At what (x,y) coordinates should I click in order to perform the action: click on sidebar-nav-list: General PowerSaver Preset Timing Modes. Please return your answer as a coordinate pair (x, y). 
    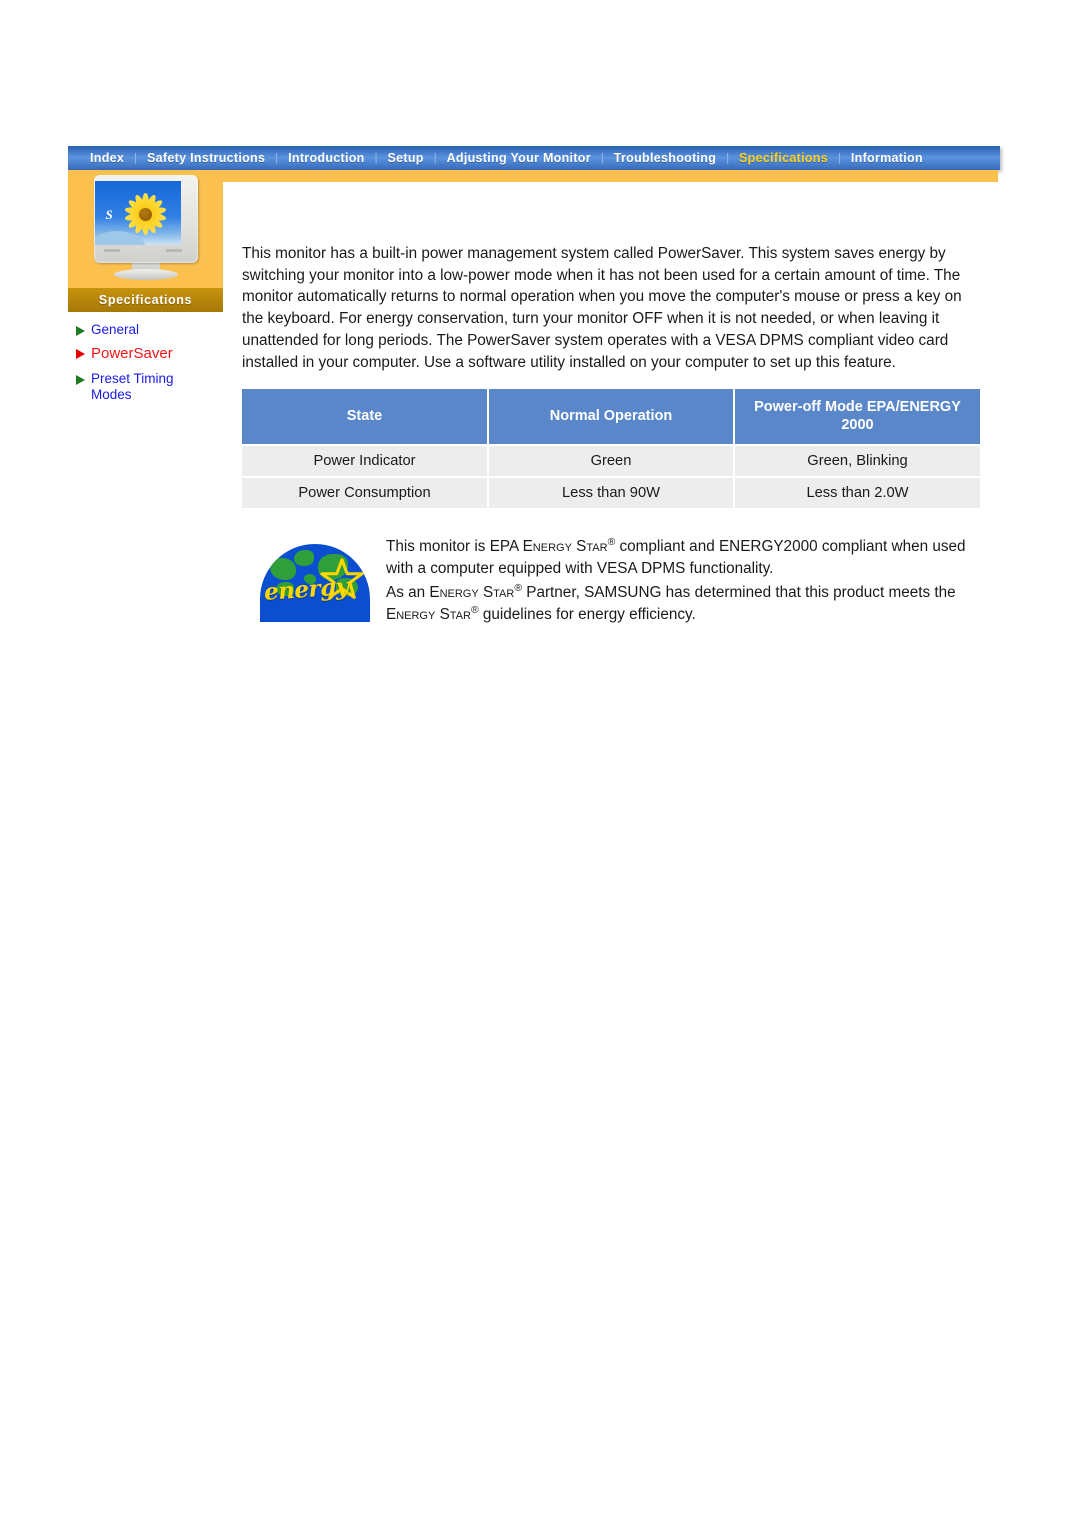
    Looking at the image, I should click on (145, 358).